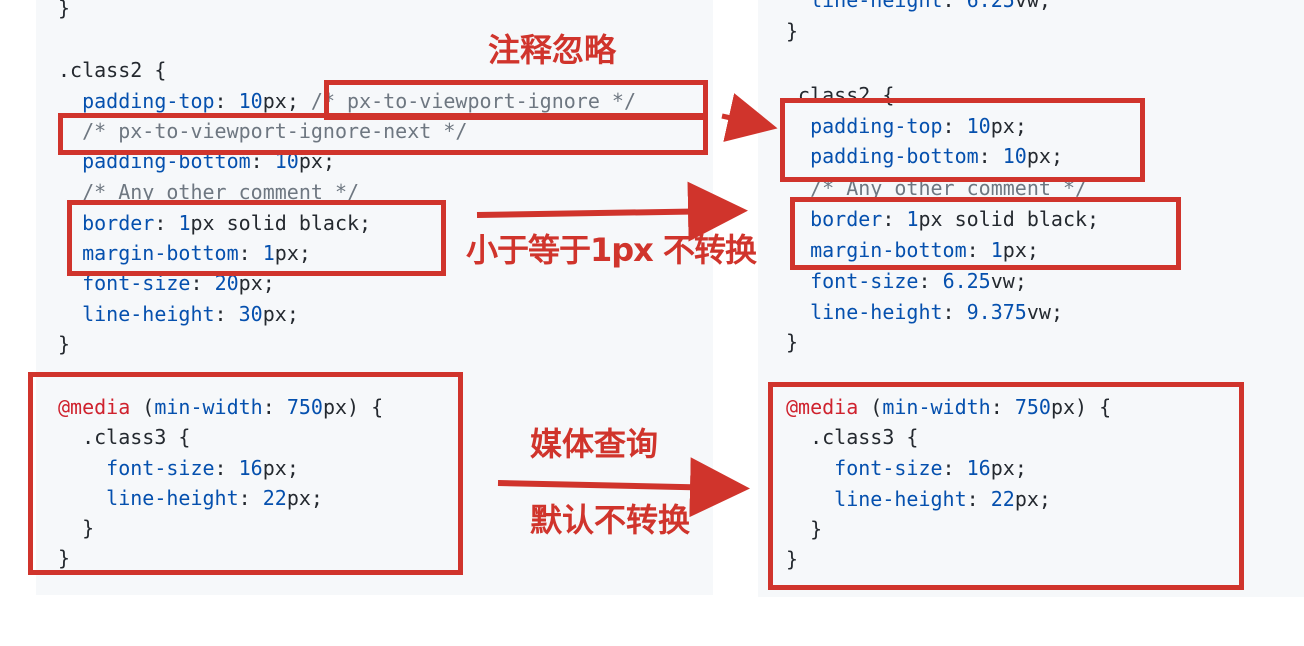 Image resolution: width=1304 pixels, height=646 pixels. Describe the element at coordinates (610, 520) in the screenshot. I see `caption-no-convert: 默认不转换` at that location.